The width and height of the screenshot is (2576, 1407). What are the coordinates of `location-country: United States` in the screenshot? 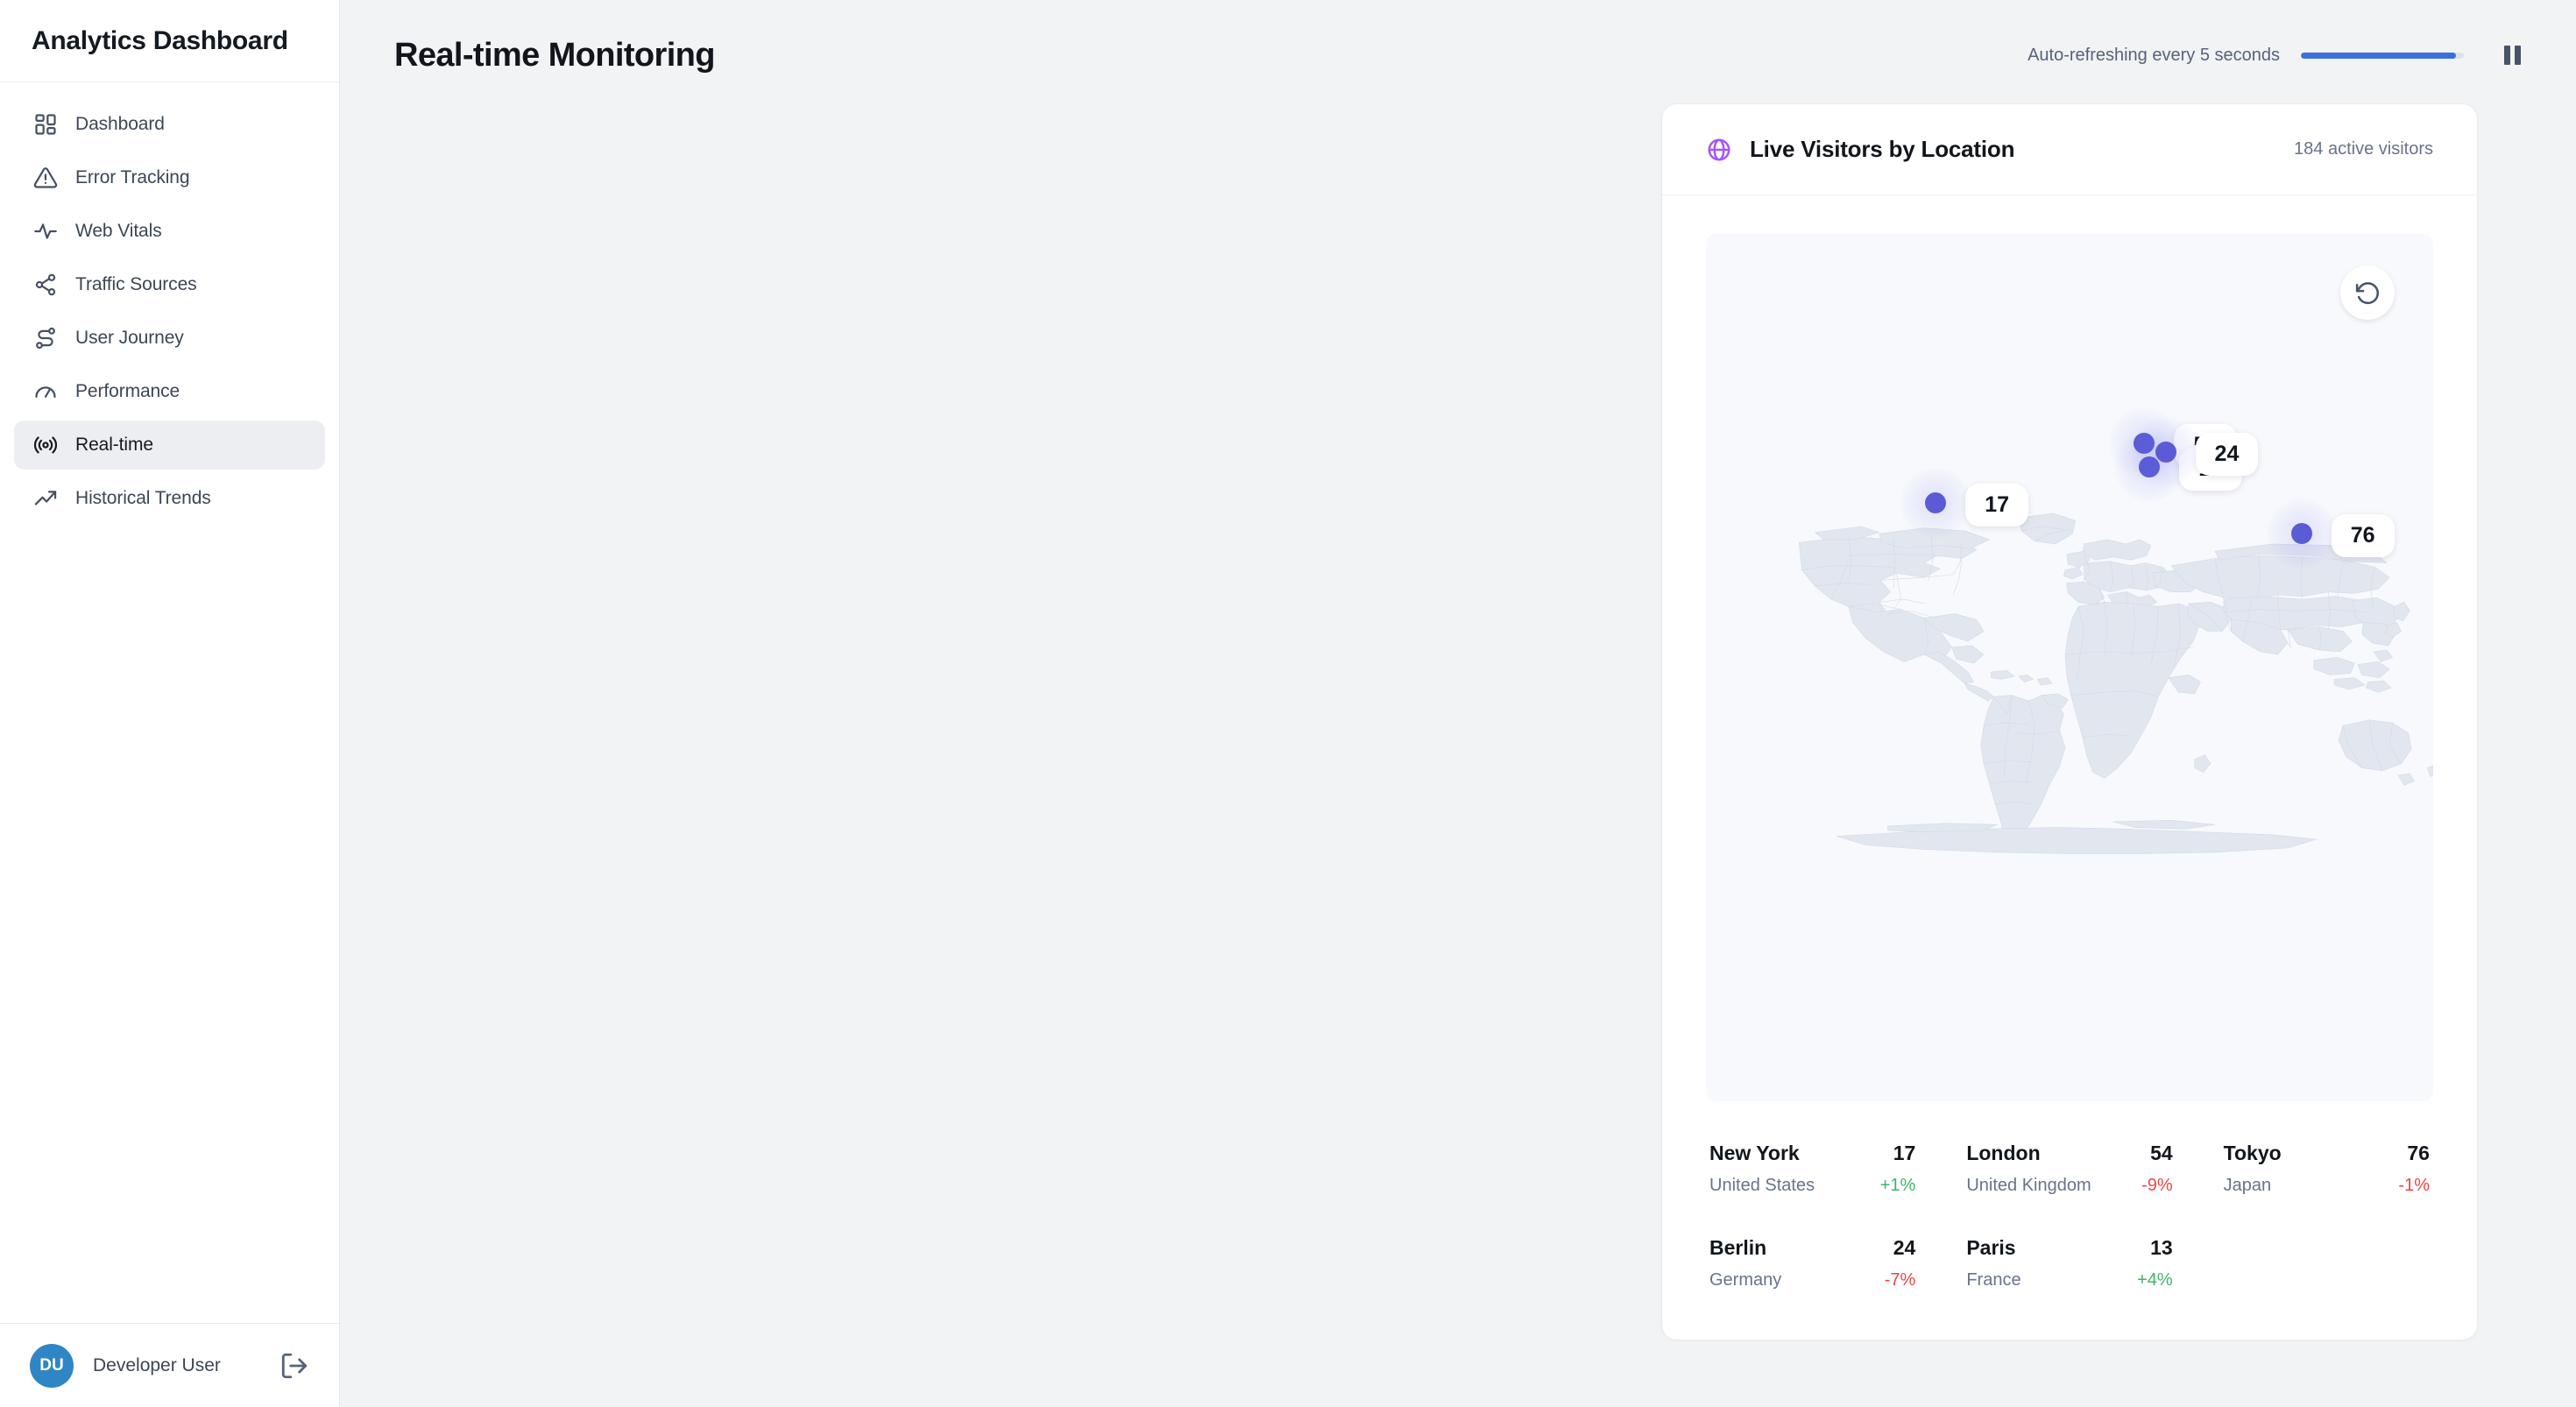 It's located at (1762, 1185).